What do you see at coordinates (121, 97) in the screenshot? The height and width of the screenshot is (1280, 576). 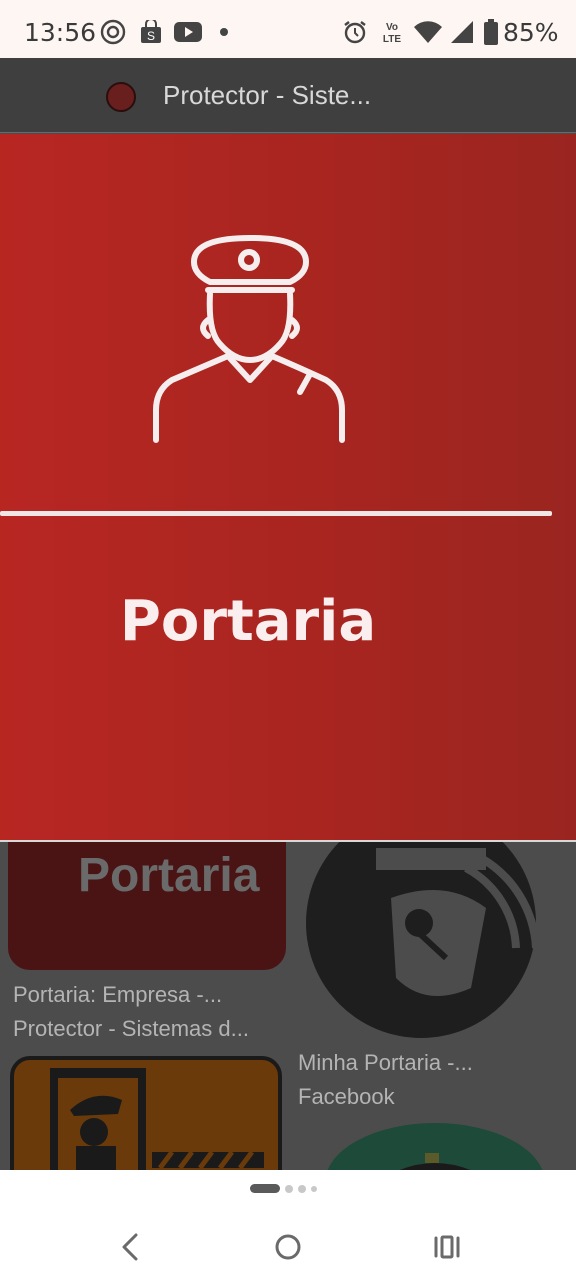 I see `protector-logo-icon` at bounding box center [121, 97].